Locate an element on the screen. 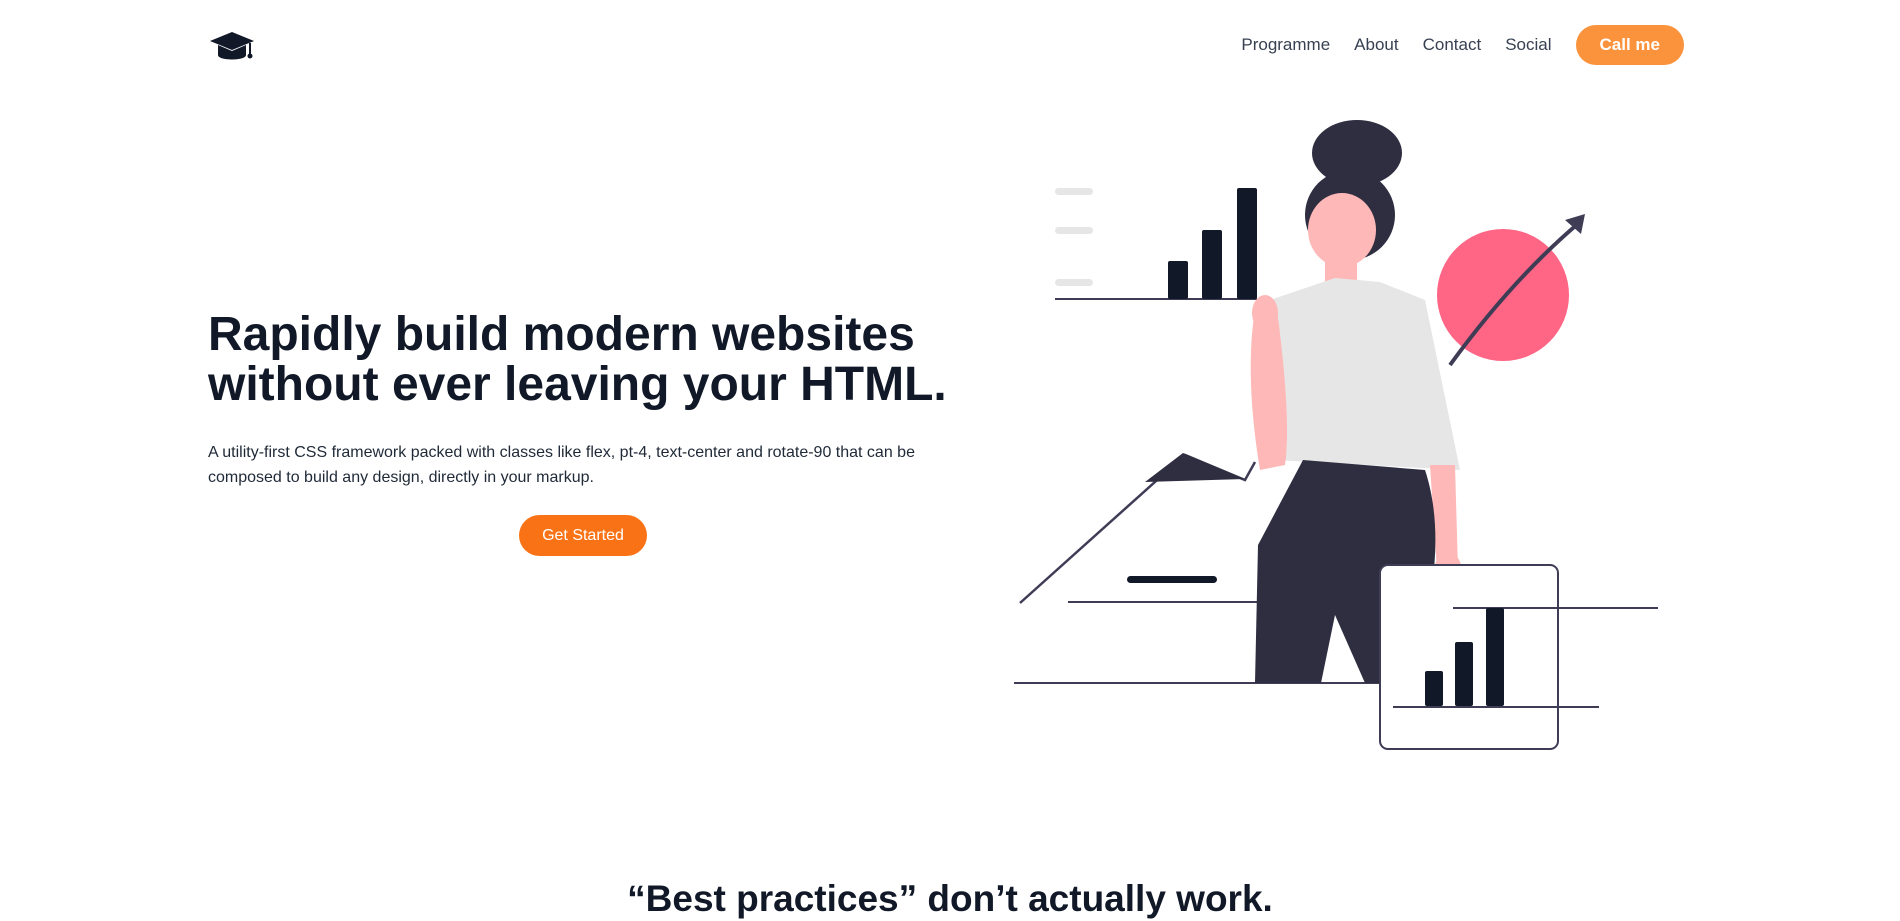 The height and width of the screenshot is (921, 1900). nav-links: Programme About Contact Social Call me is located at coordinates (1450, 45).